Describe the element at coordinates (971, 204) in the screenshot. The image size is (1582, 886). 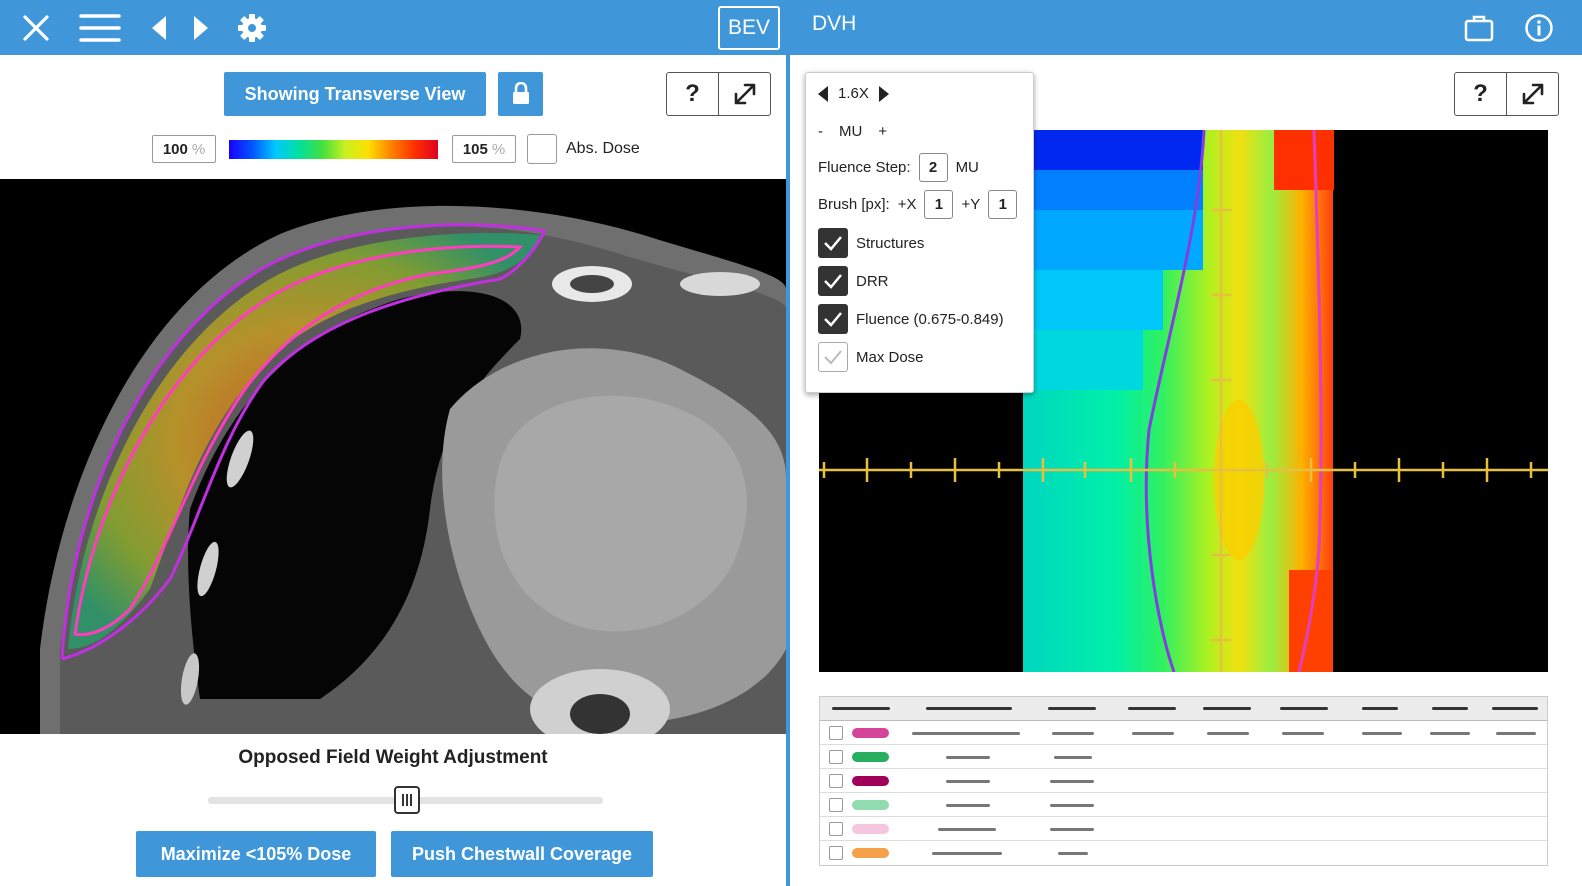
I see `brush-y-label: +Y` at that location.